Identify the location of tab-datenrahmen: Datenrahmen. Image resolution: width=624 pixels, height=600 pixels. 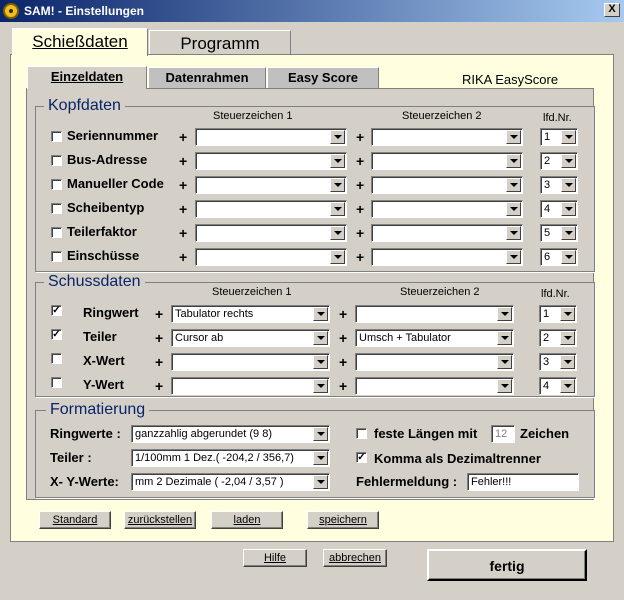
(207, 77).